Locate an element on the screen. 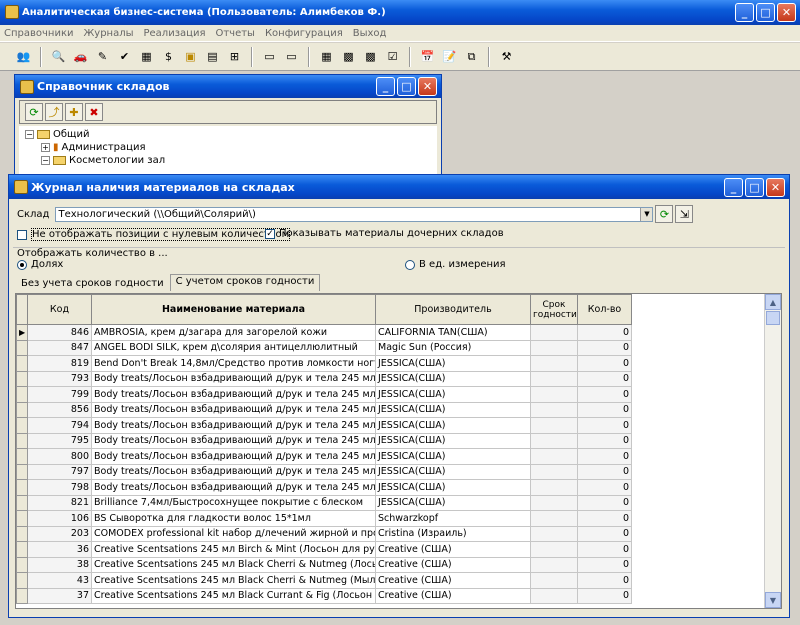  column-header-expiry: Срок годности is located at coordinates (554, 309).